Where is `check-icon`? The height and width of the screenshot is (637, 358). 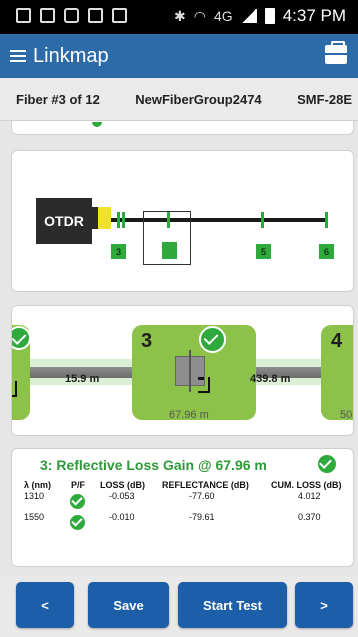 check-icon is located at coordinates (97, 124).